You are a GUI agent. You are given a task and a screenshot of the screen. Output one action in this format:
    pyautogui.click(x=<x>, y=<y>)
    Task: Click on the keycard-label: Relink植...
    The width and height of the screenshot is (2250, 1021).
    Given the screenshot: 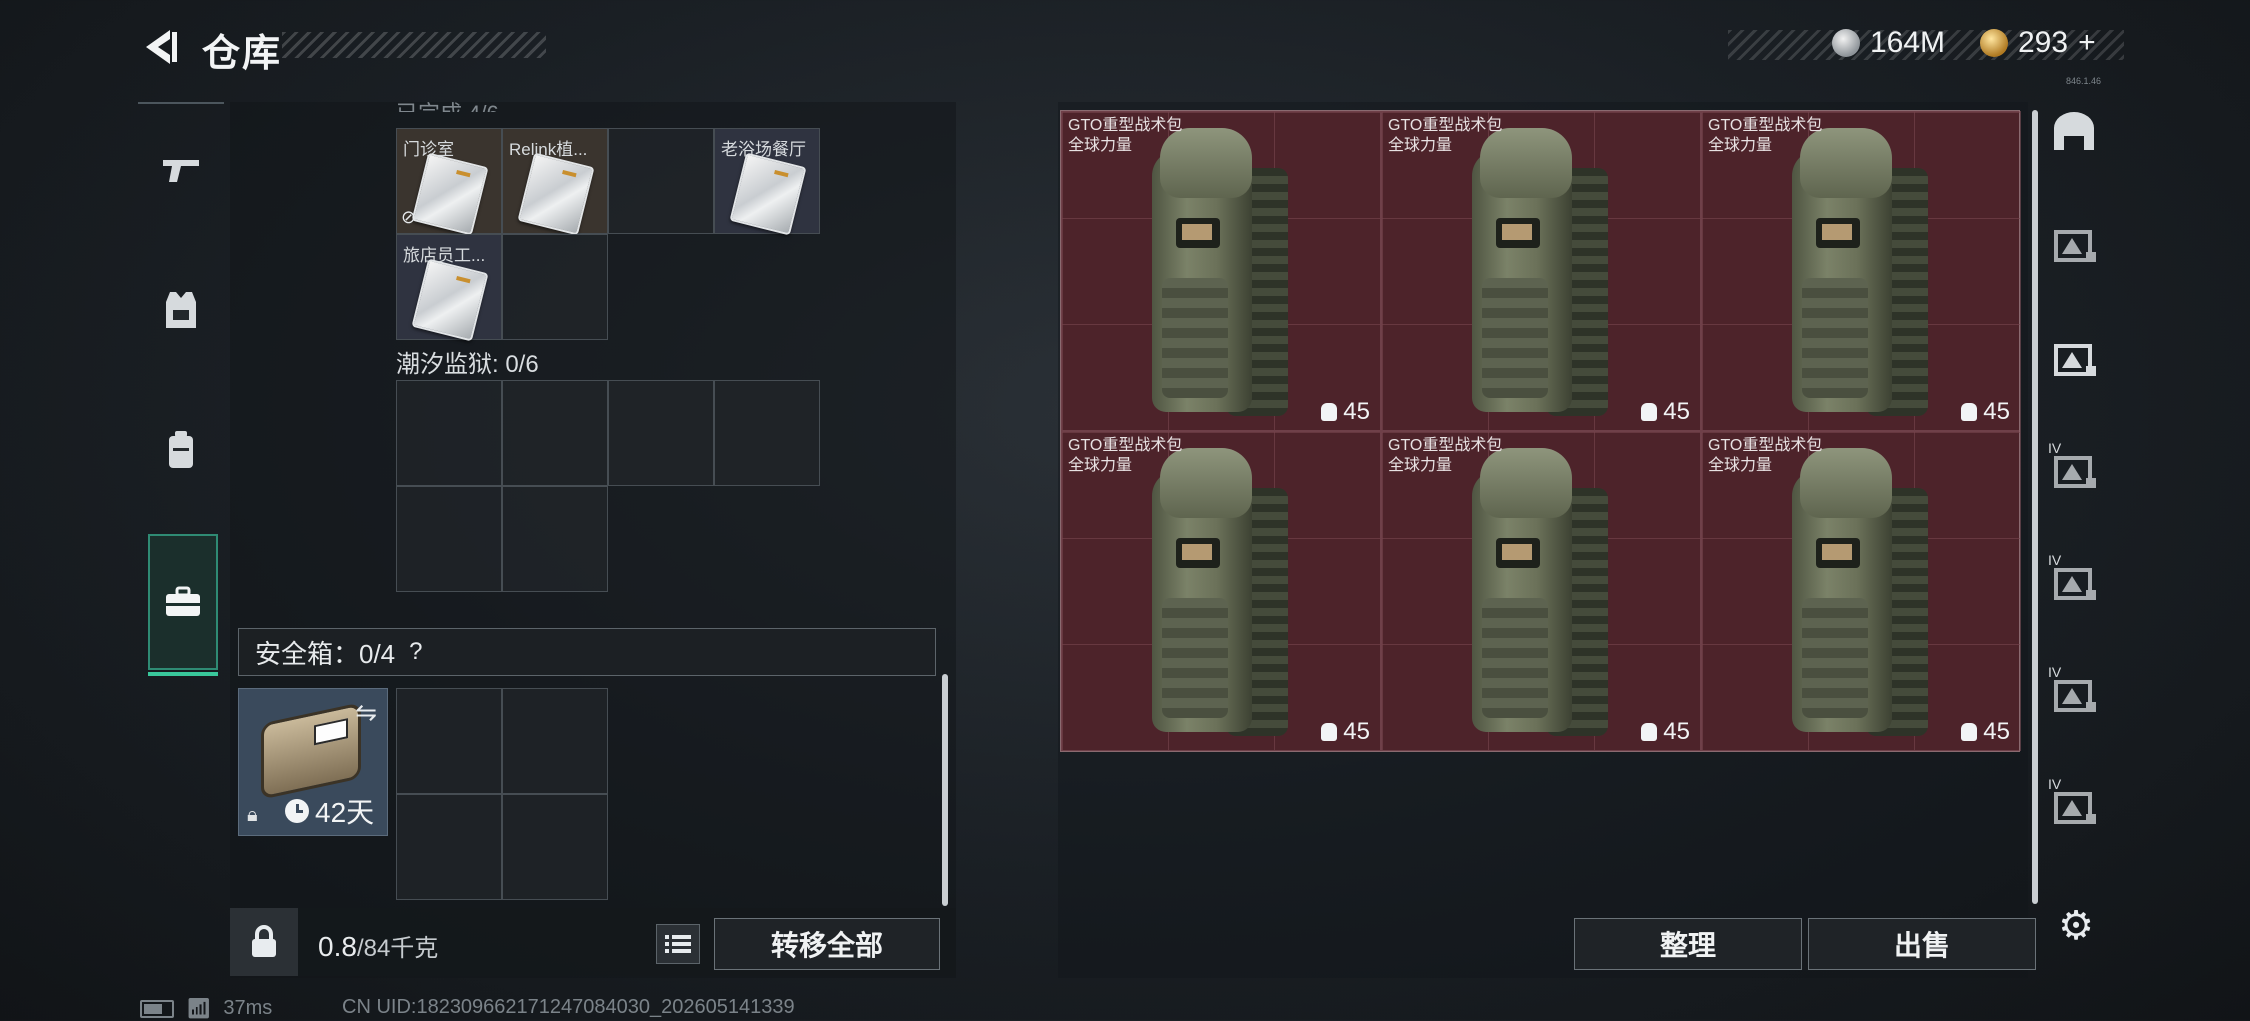 What is the action you would take?
    pyautogui.click(x=548, y=149)
    